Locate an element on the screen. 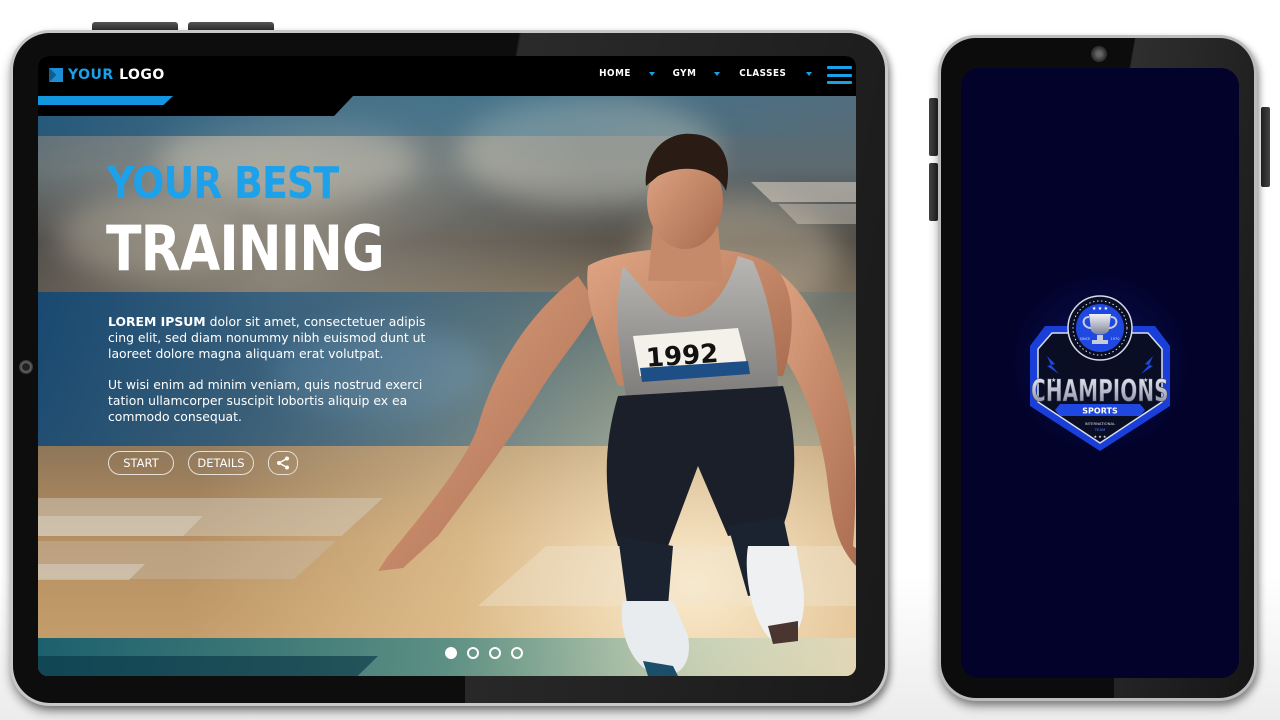  race-bib-number: 1992 is located at coordinates (682, 356).